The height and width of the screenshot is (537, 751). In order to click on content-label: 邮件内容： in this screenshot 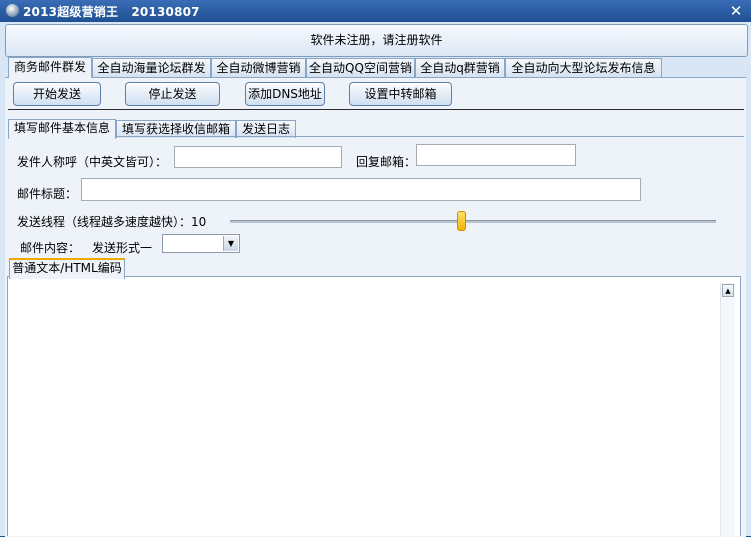, I will do `click(50, 248)`.